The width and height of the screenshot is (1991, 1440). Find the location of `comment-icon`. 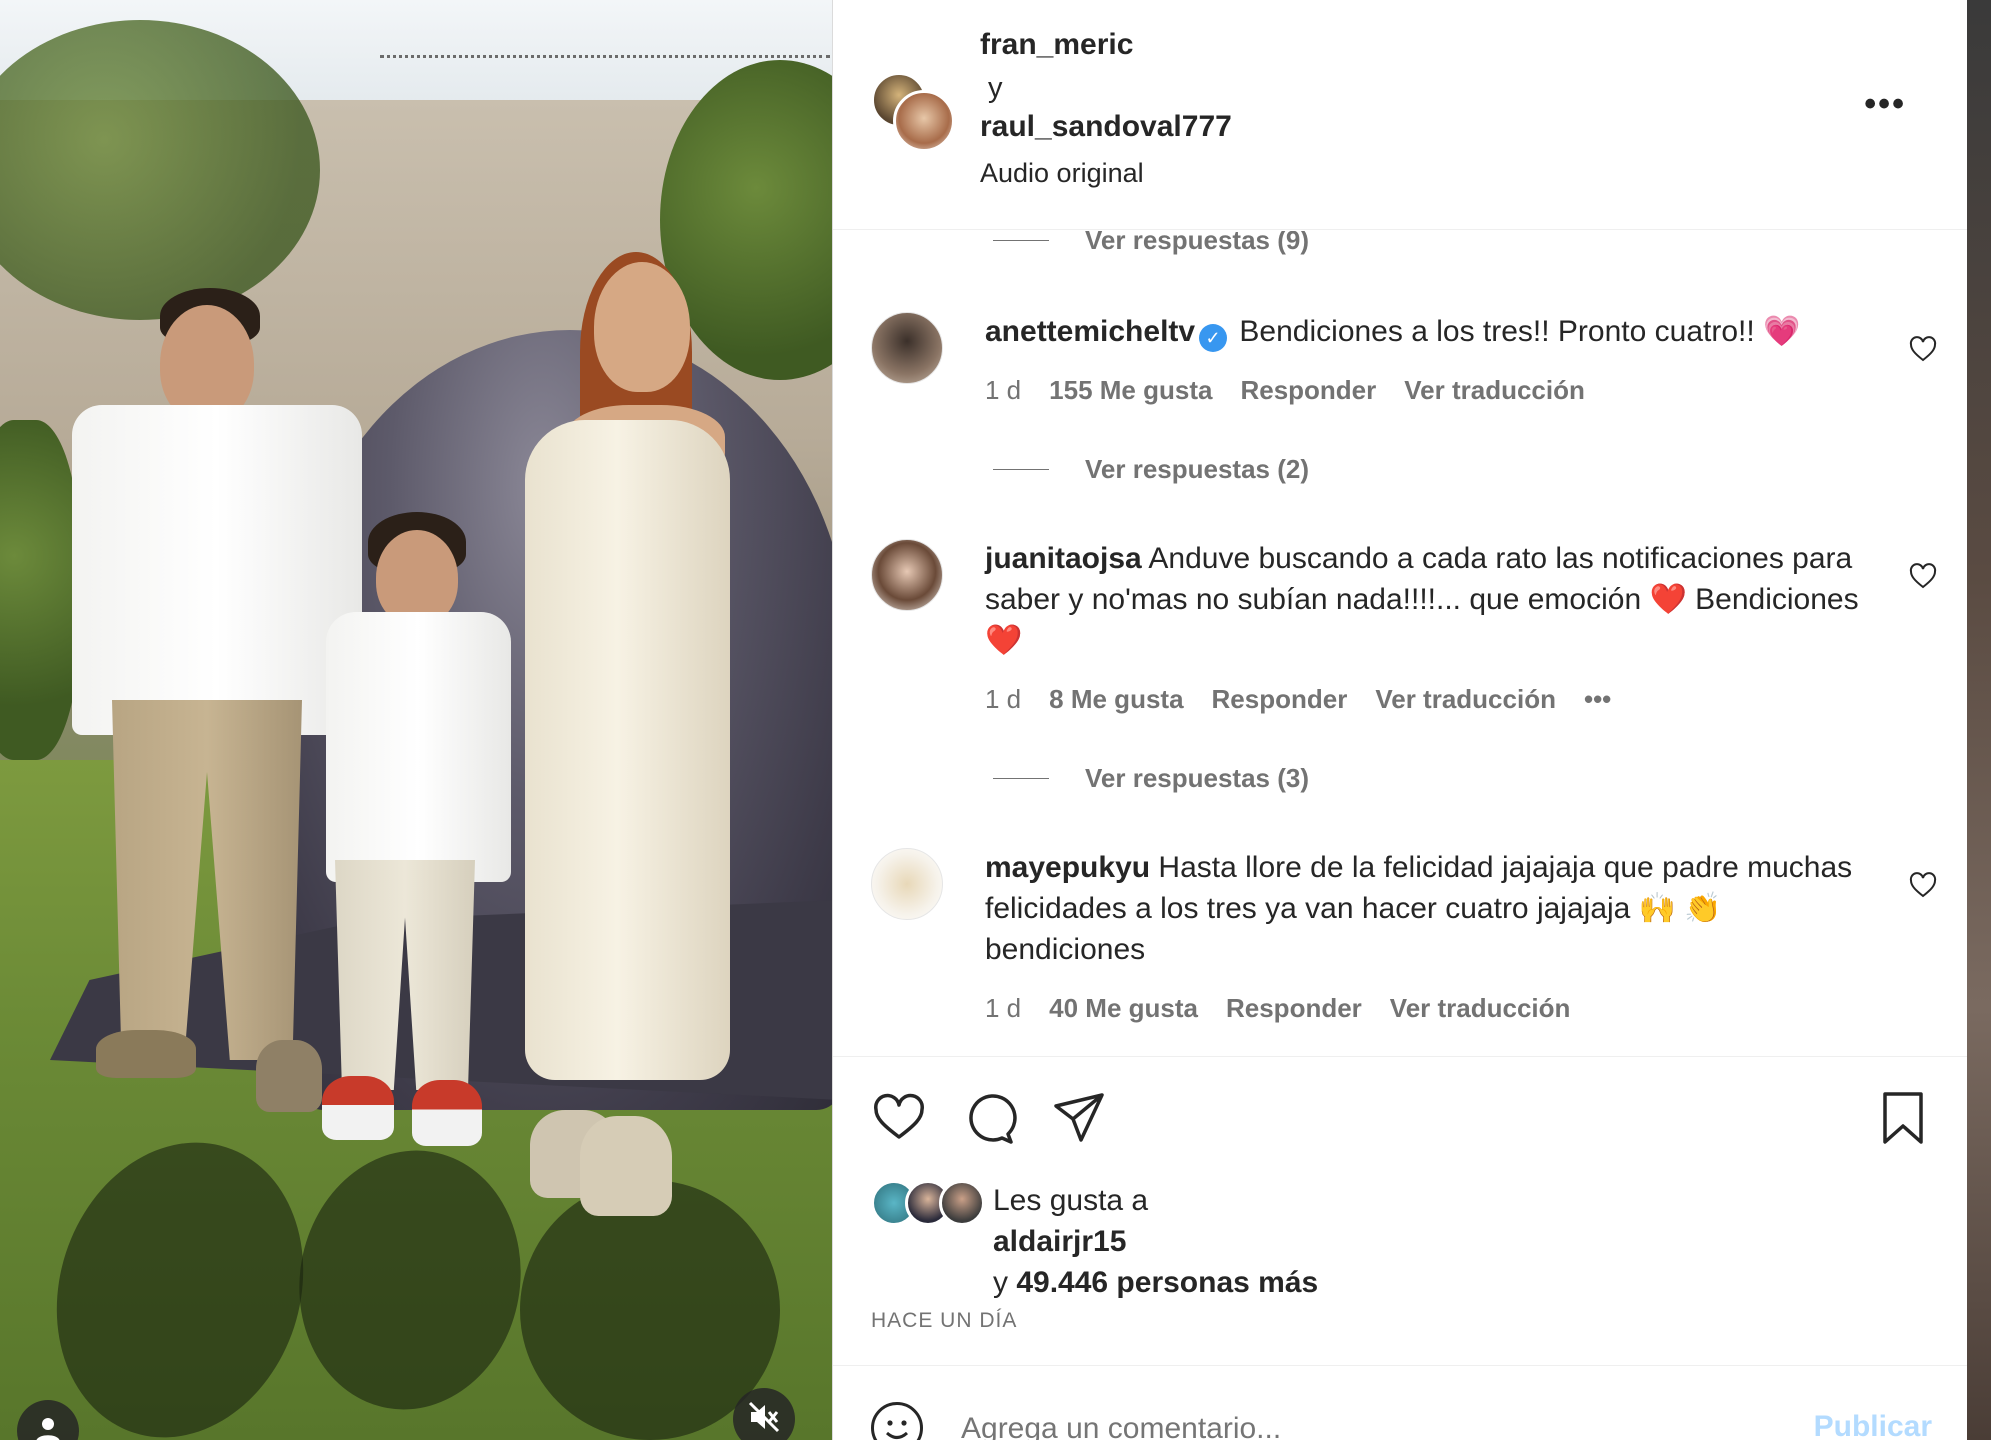

comment-icon is located at coordinates (989, 1118).